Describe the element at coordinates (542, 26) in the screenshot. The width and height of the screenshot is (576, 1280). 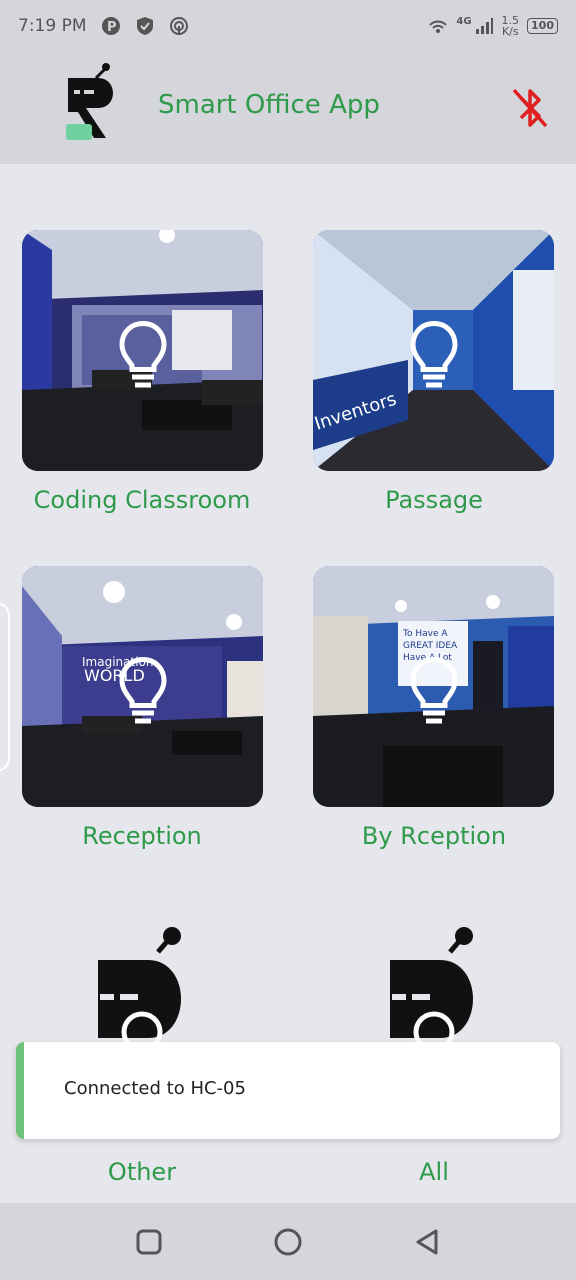
I see `battery-indicator: 100` at that location.